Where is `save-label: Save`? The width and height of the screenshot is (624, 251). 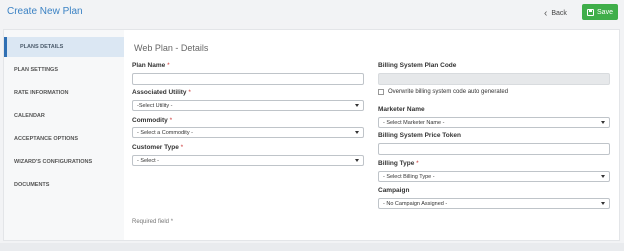
save-label: Save is located at coordinates (605, 12).